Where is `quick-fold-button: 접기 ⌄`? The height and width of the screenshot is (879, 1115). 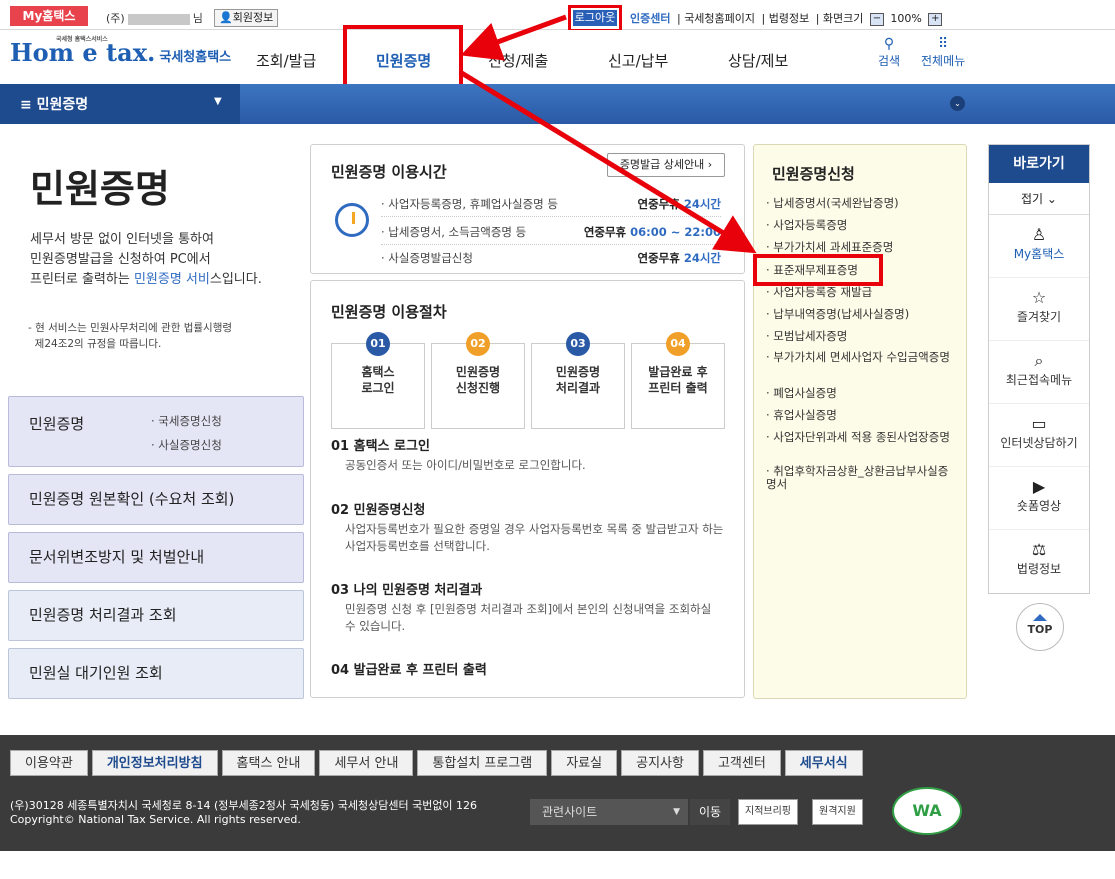 quick-fold-button: 접기 ⌄ is located at coordinates (1039, 199).